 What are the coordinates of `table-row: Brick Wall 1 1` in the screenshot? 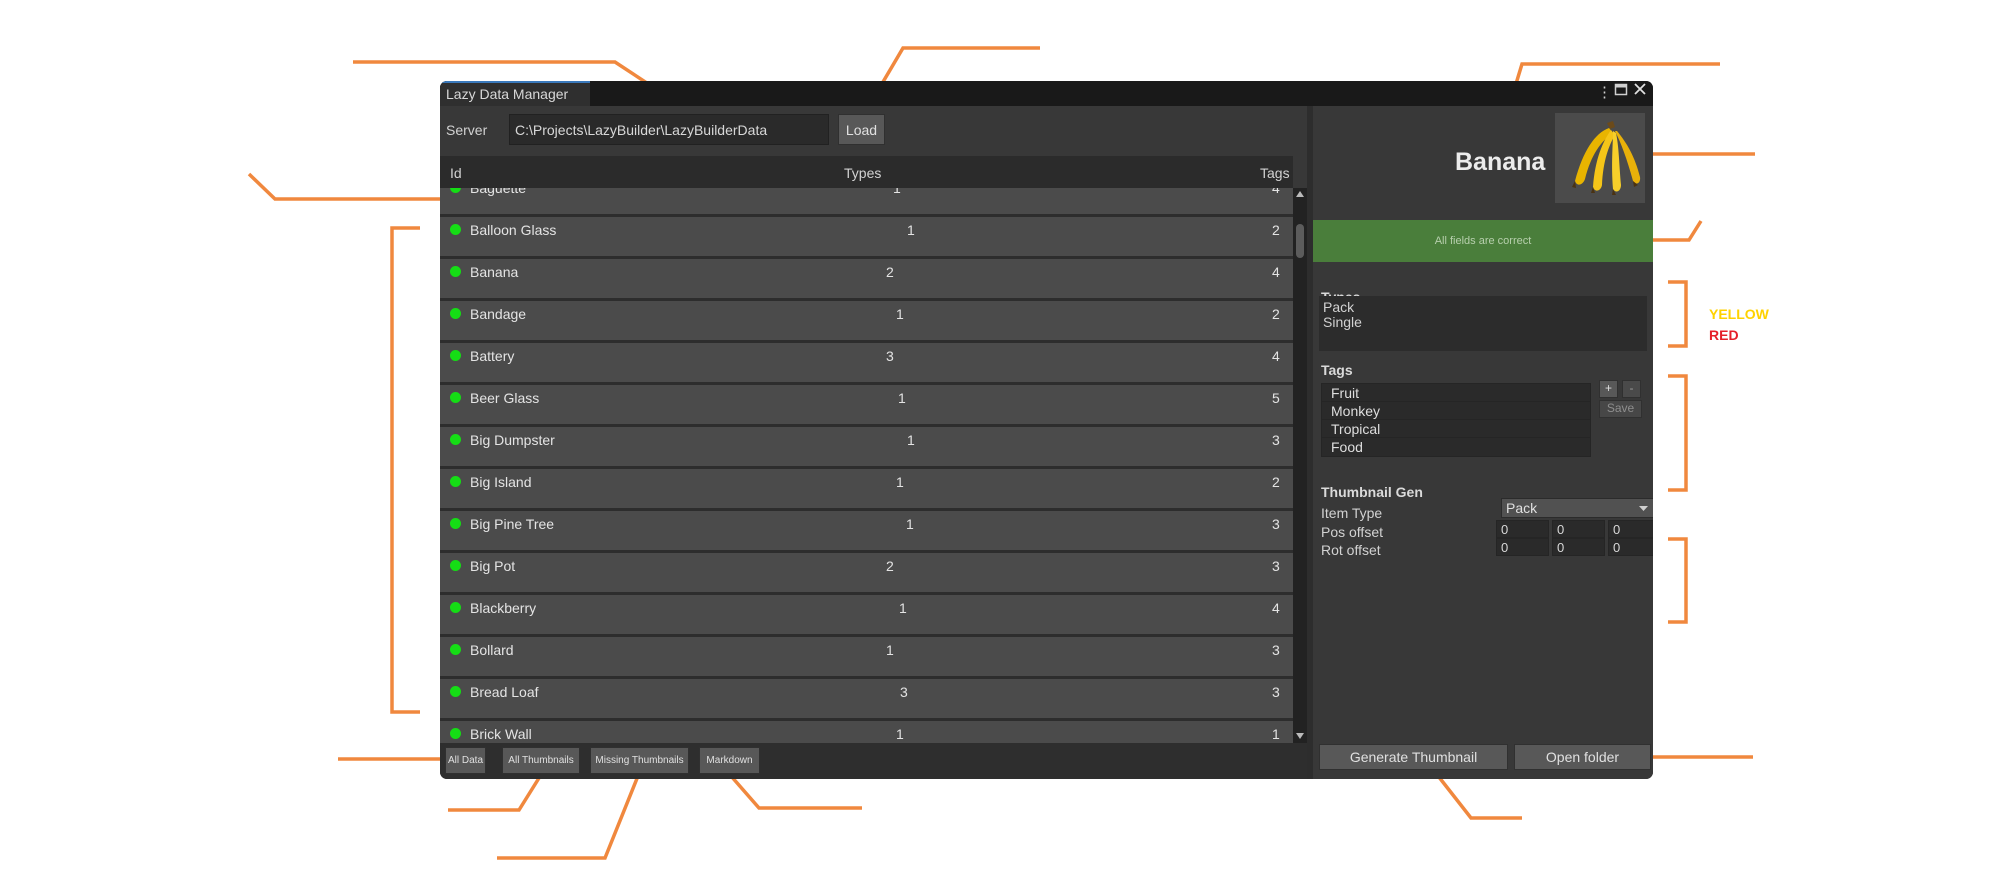 It's located at (866, 732).